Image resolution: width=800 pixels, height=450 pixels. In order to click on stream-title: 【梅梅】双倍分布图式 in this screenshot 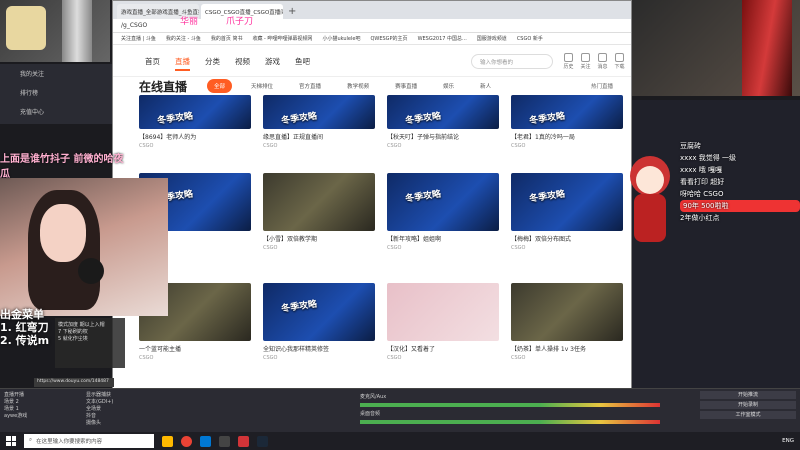, I will do `click(567, 238)`.